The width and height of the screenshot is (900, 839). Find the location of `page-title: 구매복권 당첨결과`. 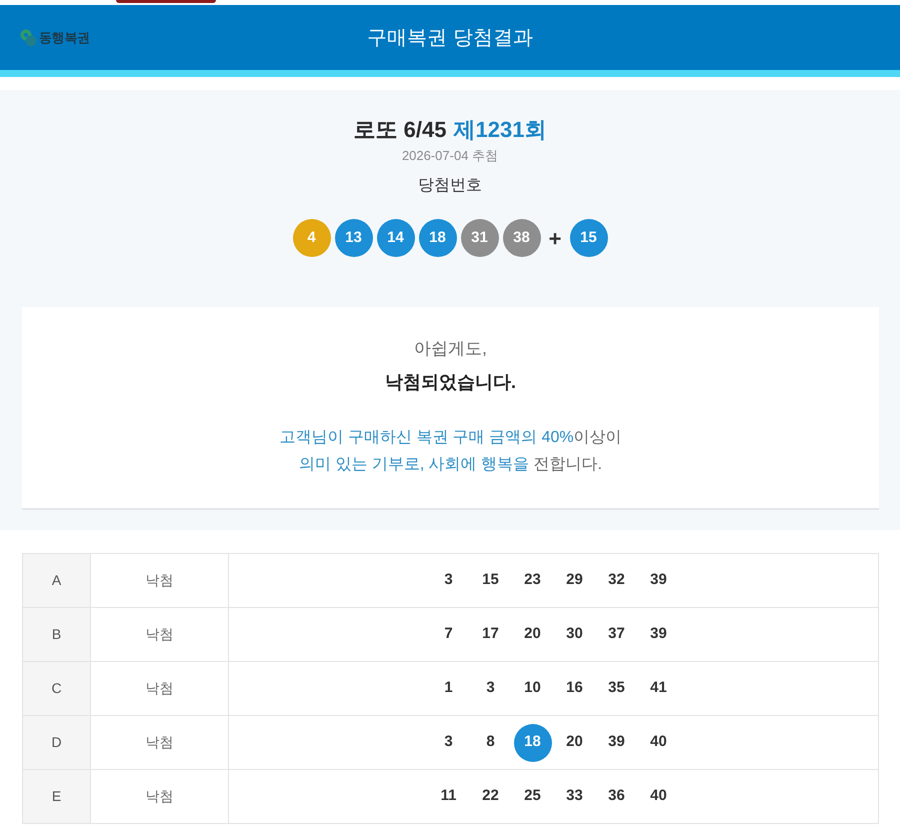

page-title: 구매복권 당첨결과 is located at coordinates (450, 38).